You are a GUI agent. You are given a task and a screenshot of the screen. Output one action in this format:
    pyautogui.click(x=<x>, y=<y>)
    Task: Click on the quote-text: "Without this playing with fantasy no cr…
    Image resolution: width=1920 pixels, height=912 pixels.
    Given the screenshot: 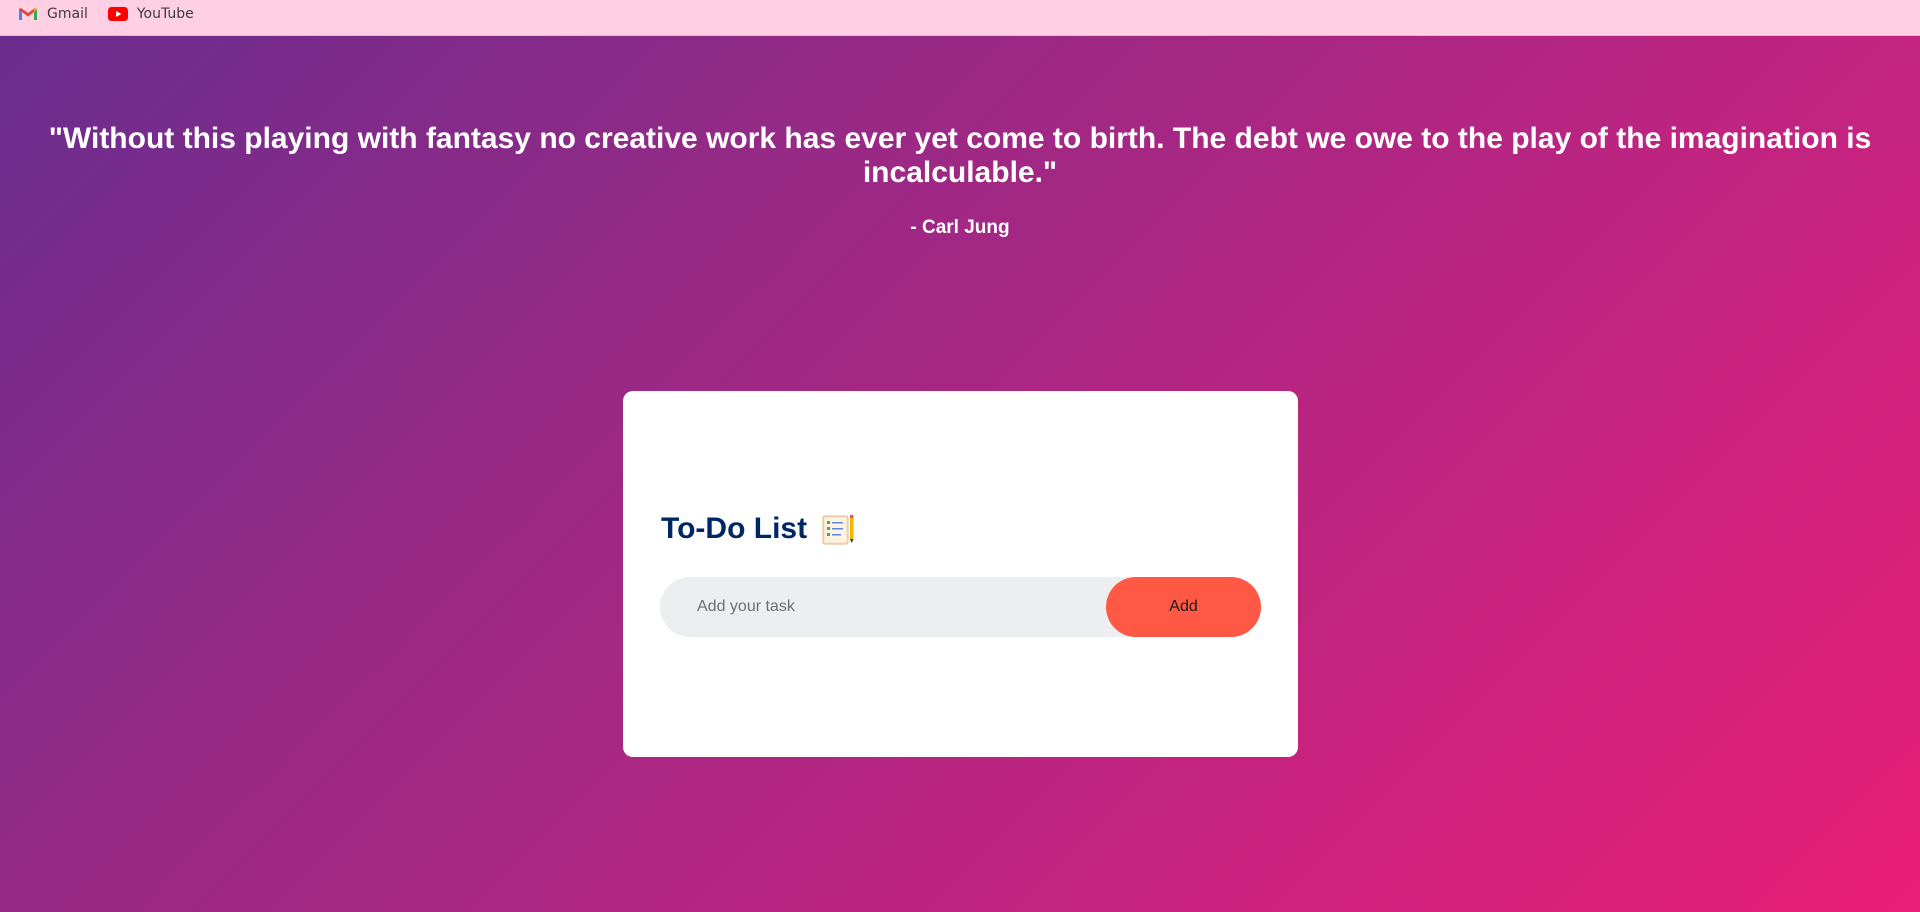 What is the action you would take?
    pyautogui.click(x=960, y=155)
    